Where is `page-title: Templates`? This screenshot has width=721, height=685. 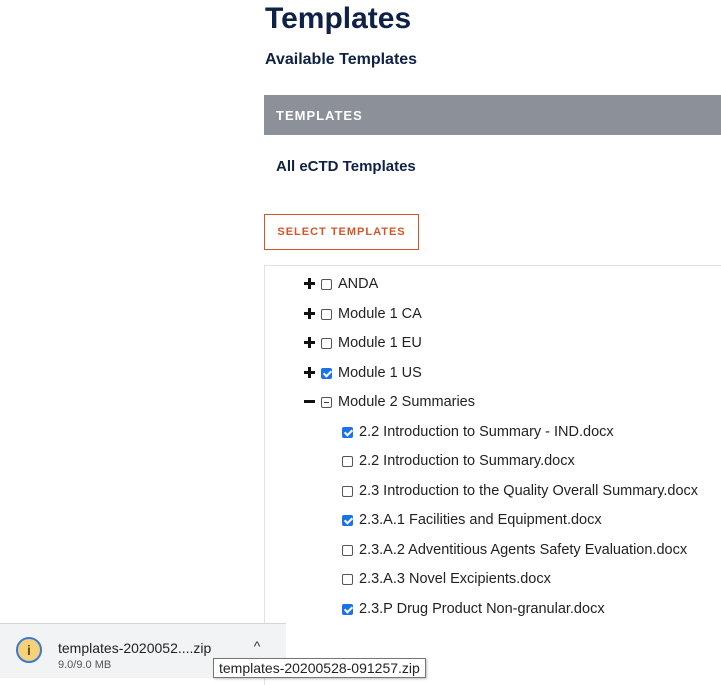 page-title: Templates is located at coordinates (338, 18).